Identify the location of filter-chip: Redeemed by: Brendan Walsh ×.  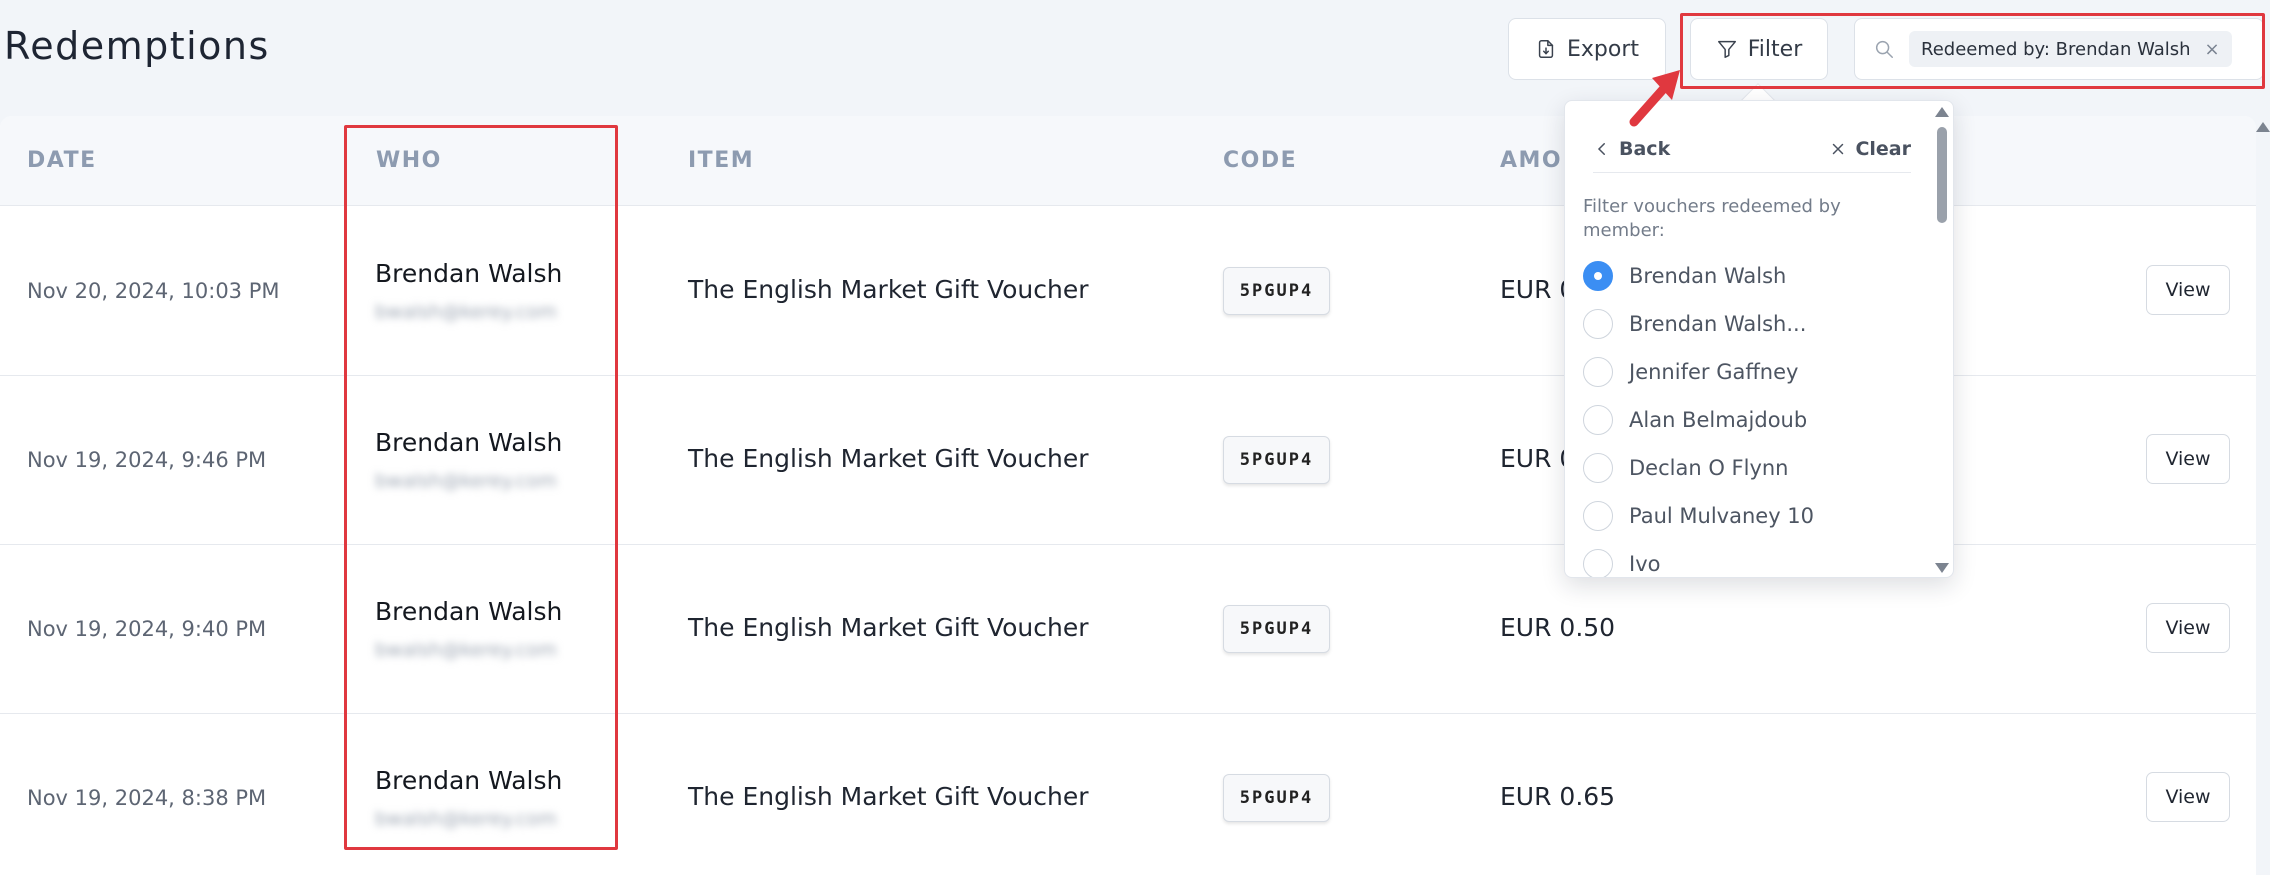
(2070, 49).